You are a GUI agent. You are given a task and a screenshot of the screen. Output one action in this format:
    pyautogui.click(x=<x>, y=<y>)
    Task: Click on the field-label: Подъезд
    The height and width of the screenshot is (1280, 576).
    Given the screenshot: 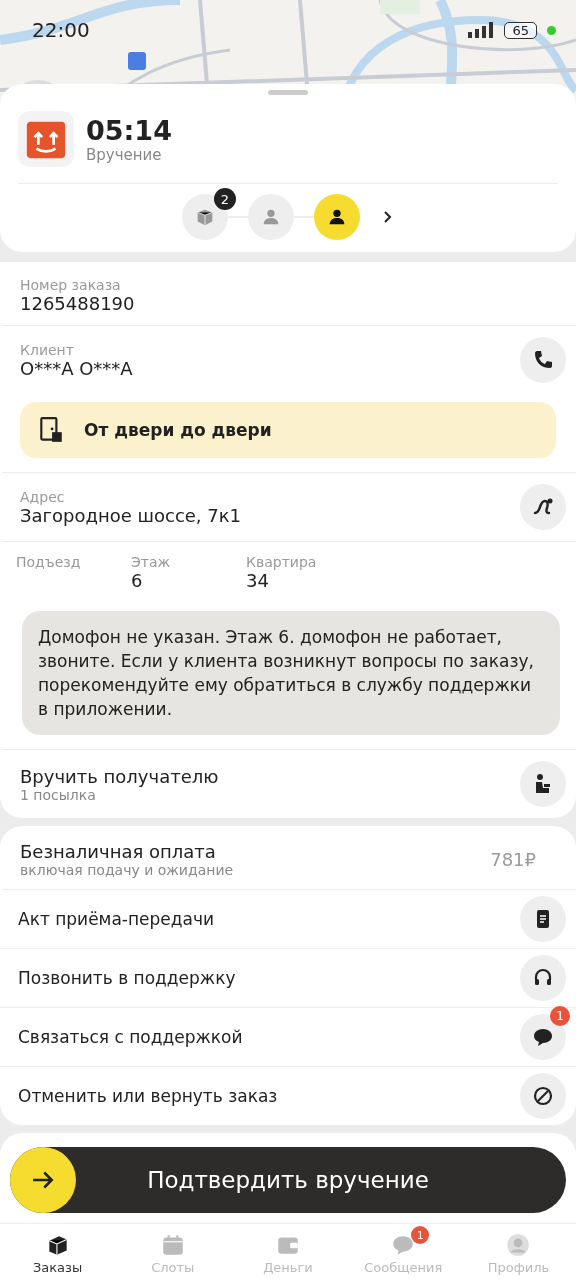 What is the action you would take?
    pyautogui.click(x=49, y=562)
    